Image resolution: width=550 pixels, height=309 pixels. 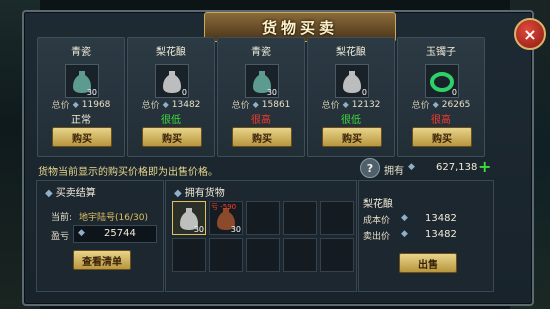 What do you see at coordinates (394, 171) in the screenshot?
I see `owned-label: 拥有` at bounding box center [394, 171].